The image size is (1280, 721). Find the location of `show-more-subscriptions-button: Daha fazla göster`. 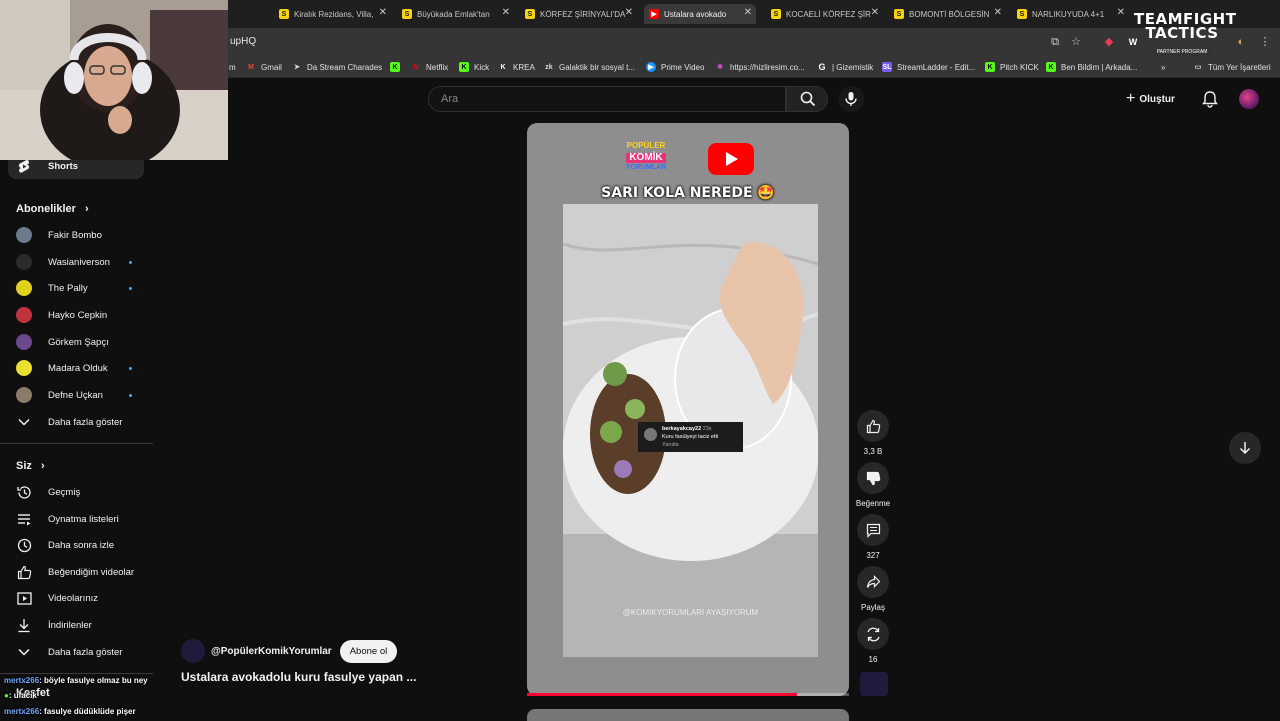

show-more-subscriptions-button: Daha fazla göster is located at coordinates (76, 422).